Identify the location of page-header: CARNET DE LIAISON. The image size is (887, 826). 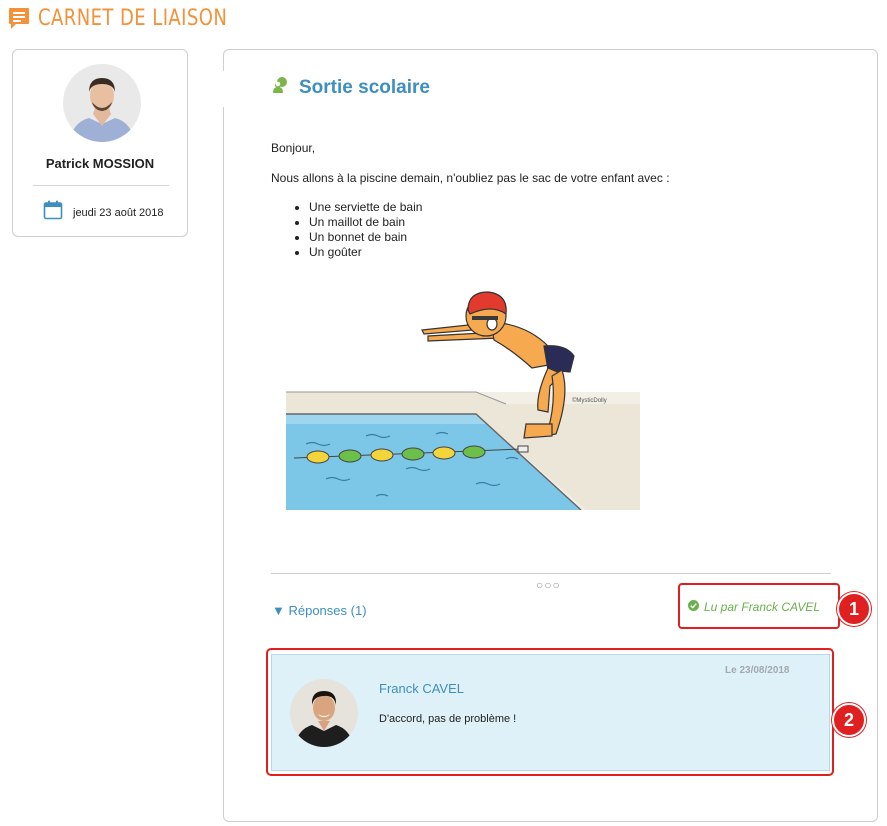
(138, 18).